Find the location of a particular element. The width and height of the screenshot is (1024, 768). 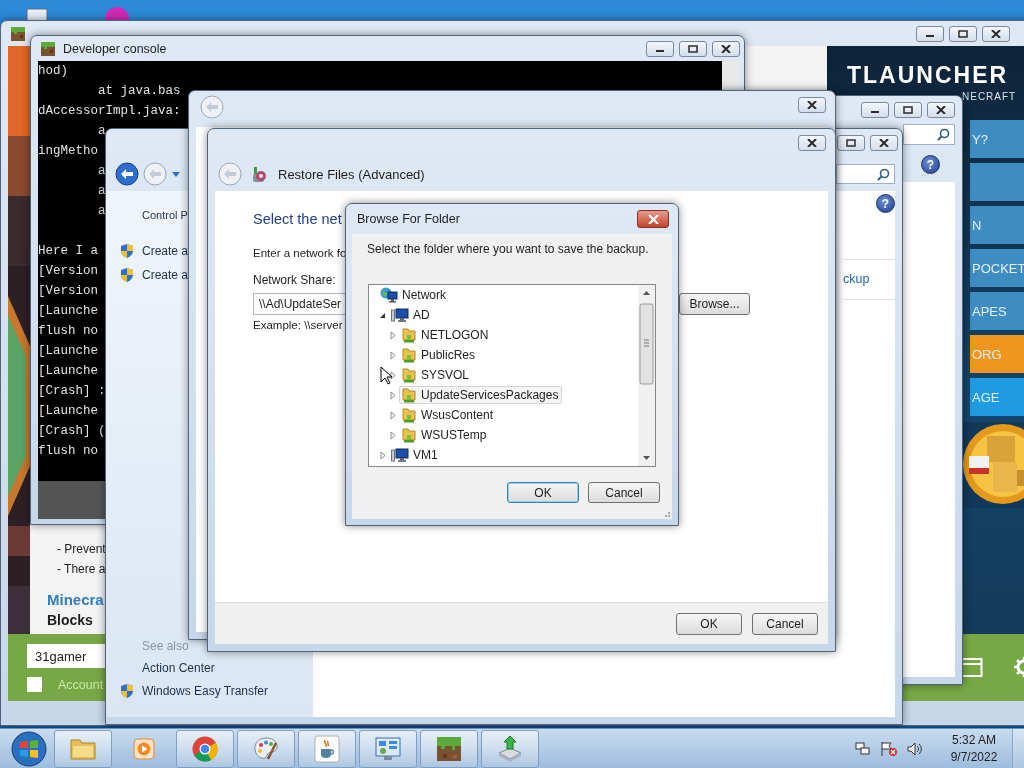

dropdown-arrow-icon is located at coordinates (176, 174).